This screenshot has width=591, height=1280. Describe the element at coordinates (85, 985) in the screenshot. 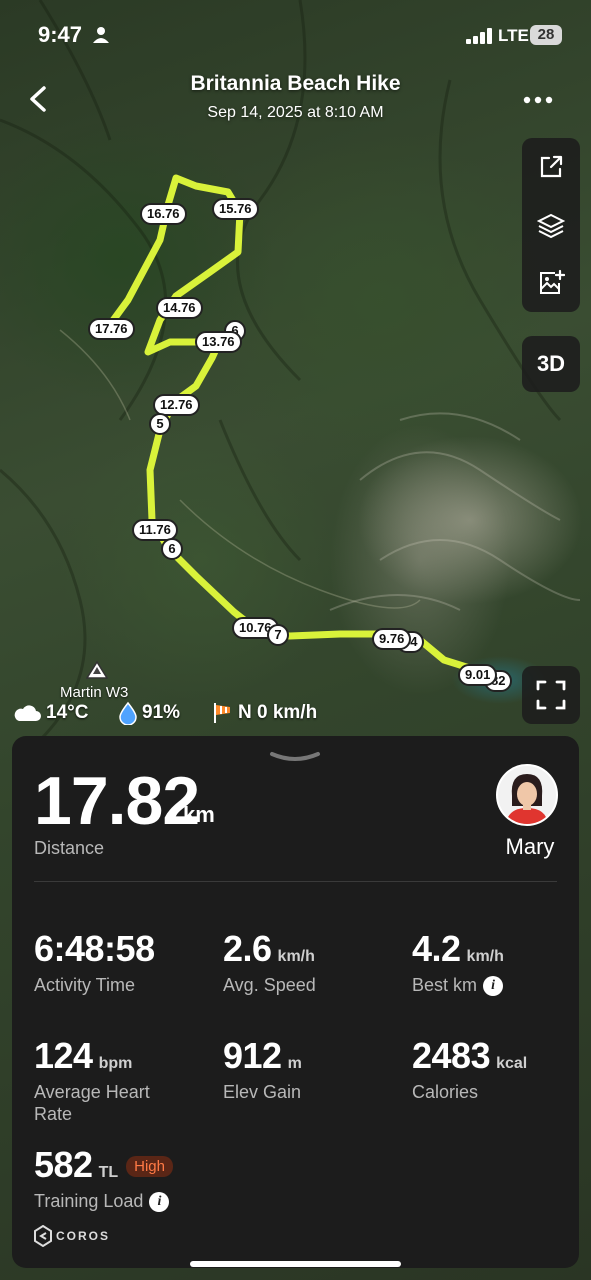

I see `stat-label: Activity Time` at that location.